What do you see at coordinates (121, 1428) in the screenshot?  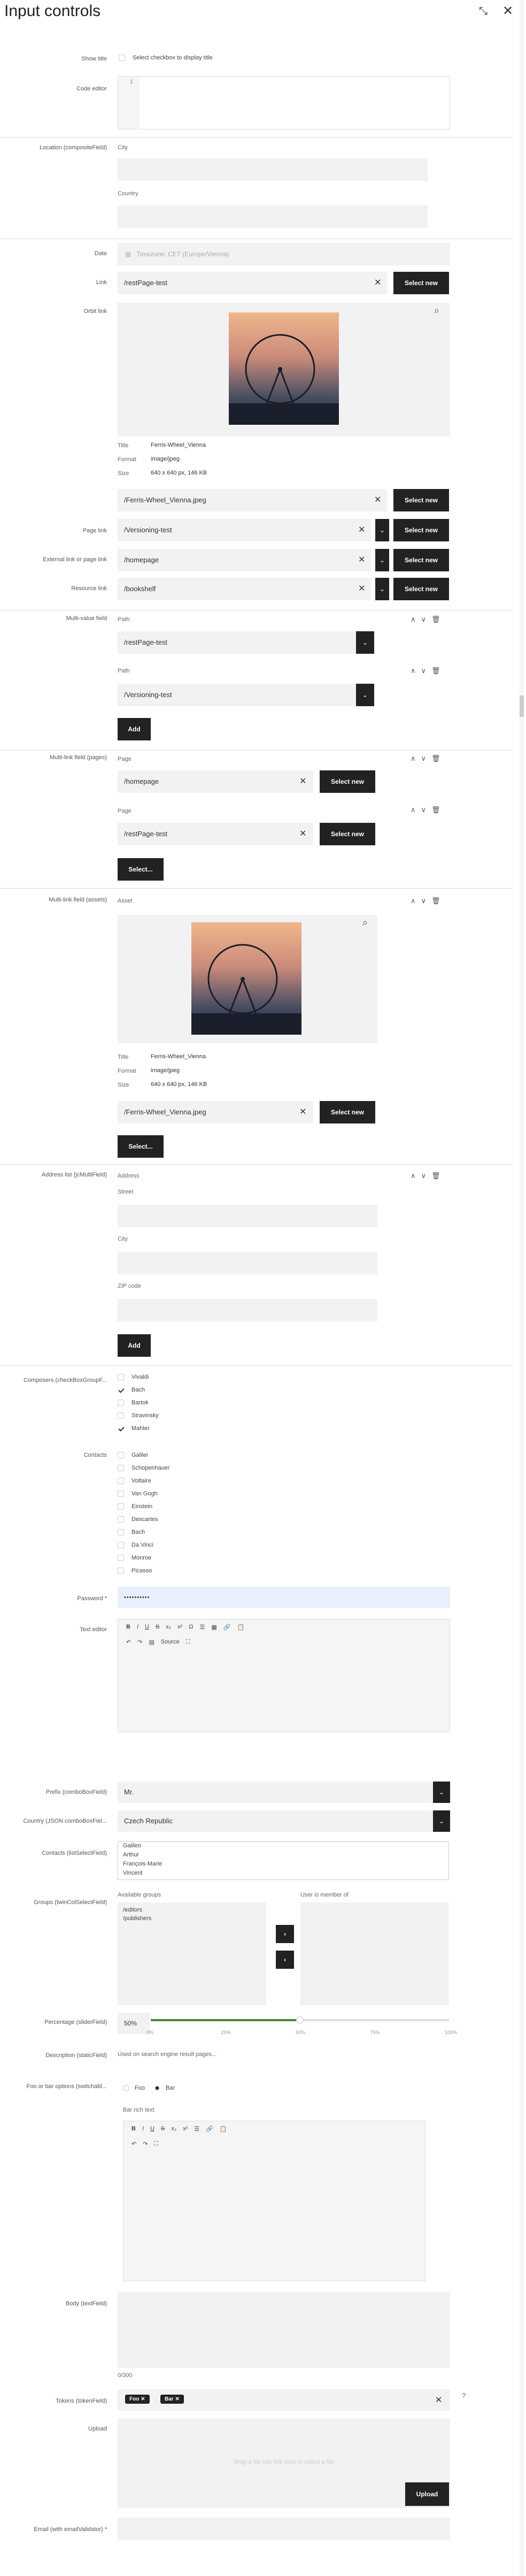 I see `checked-checkbox-icon` at bounding box center [121, 1428].